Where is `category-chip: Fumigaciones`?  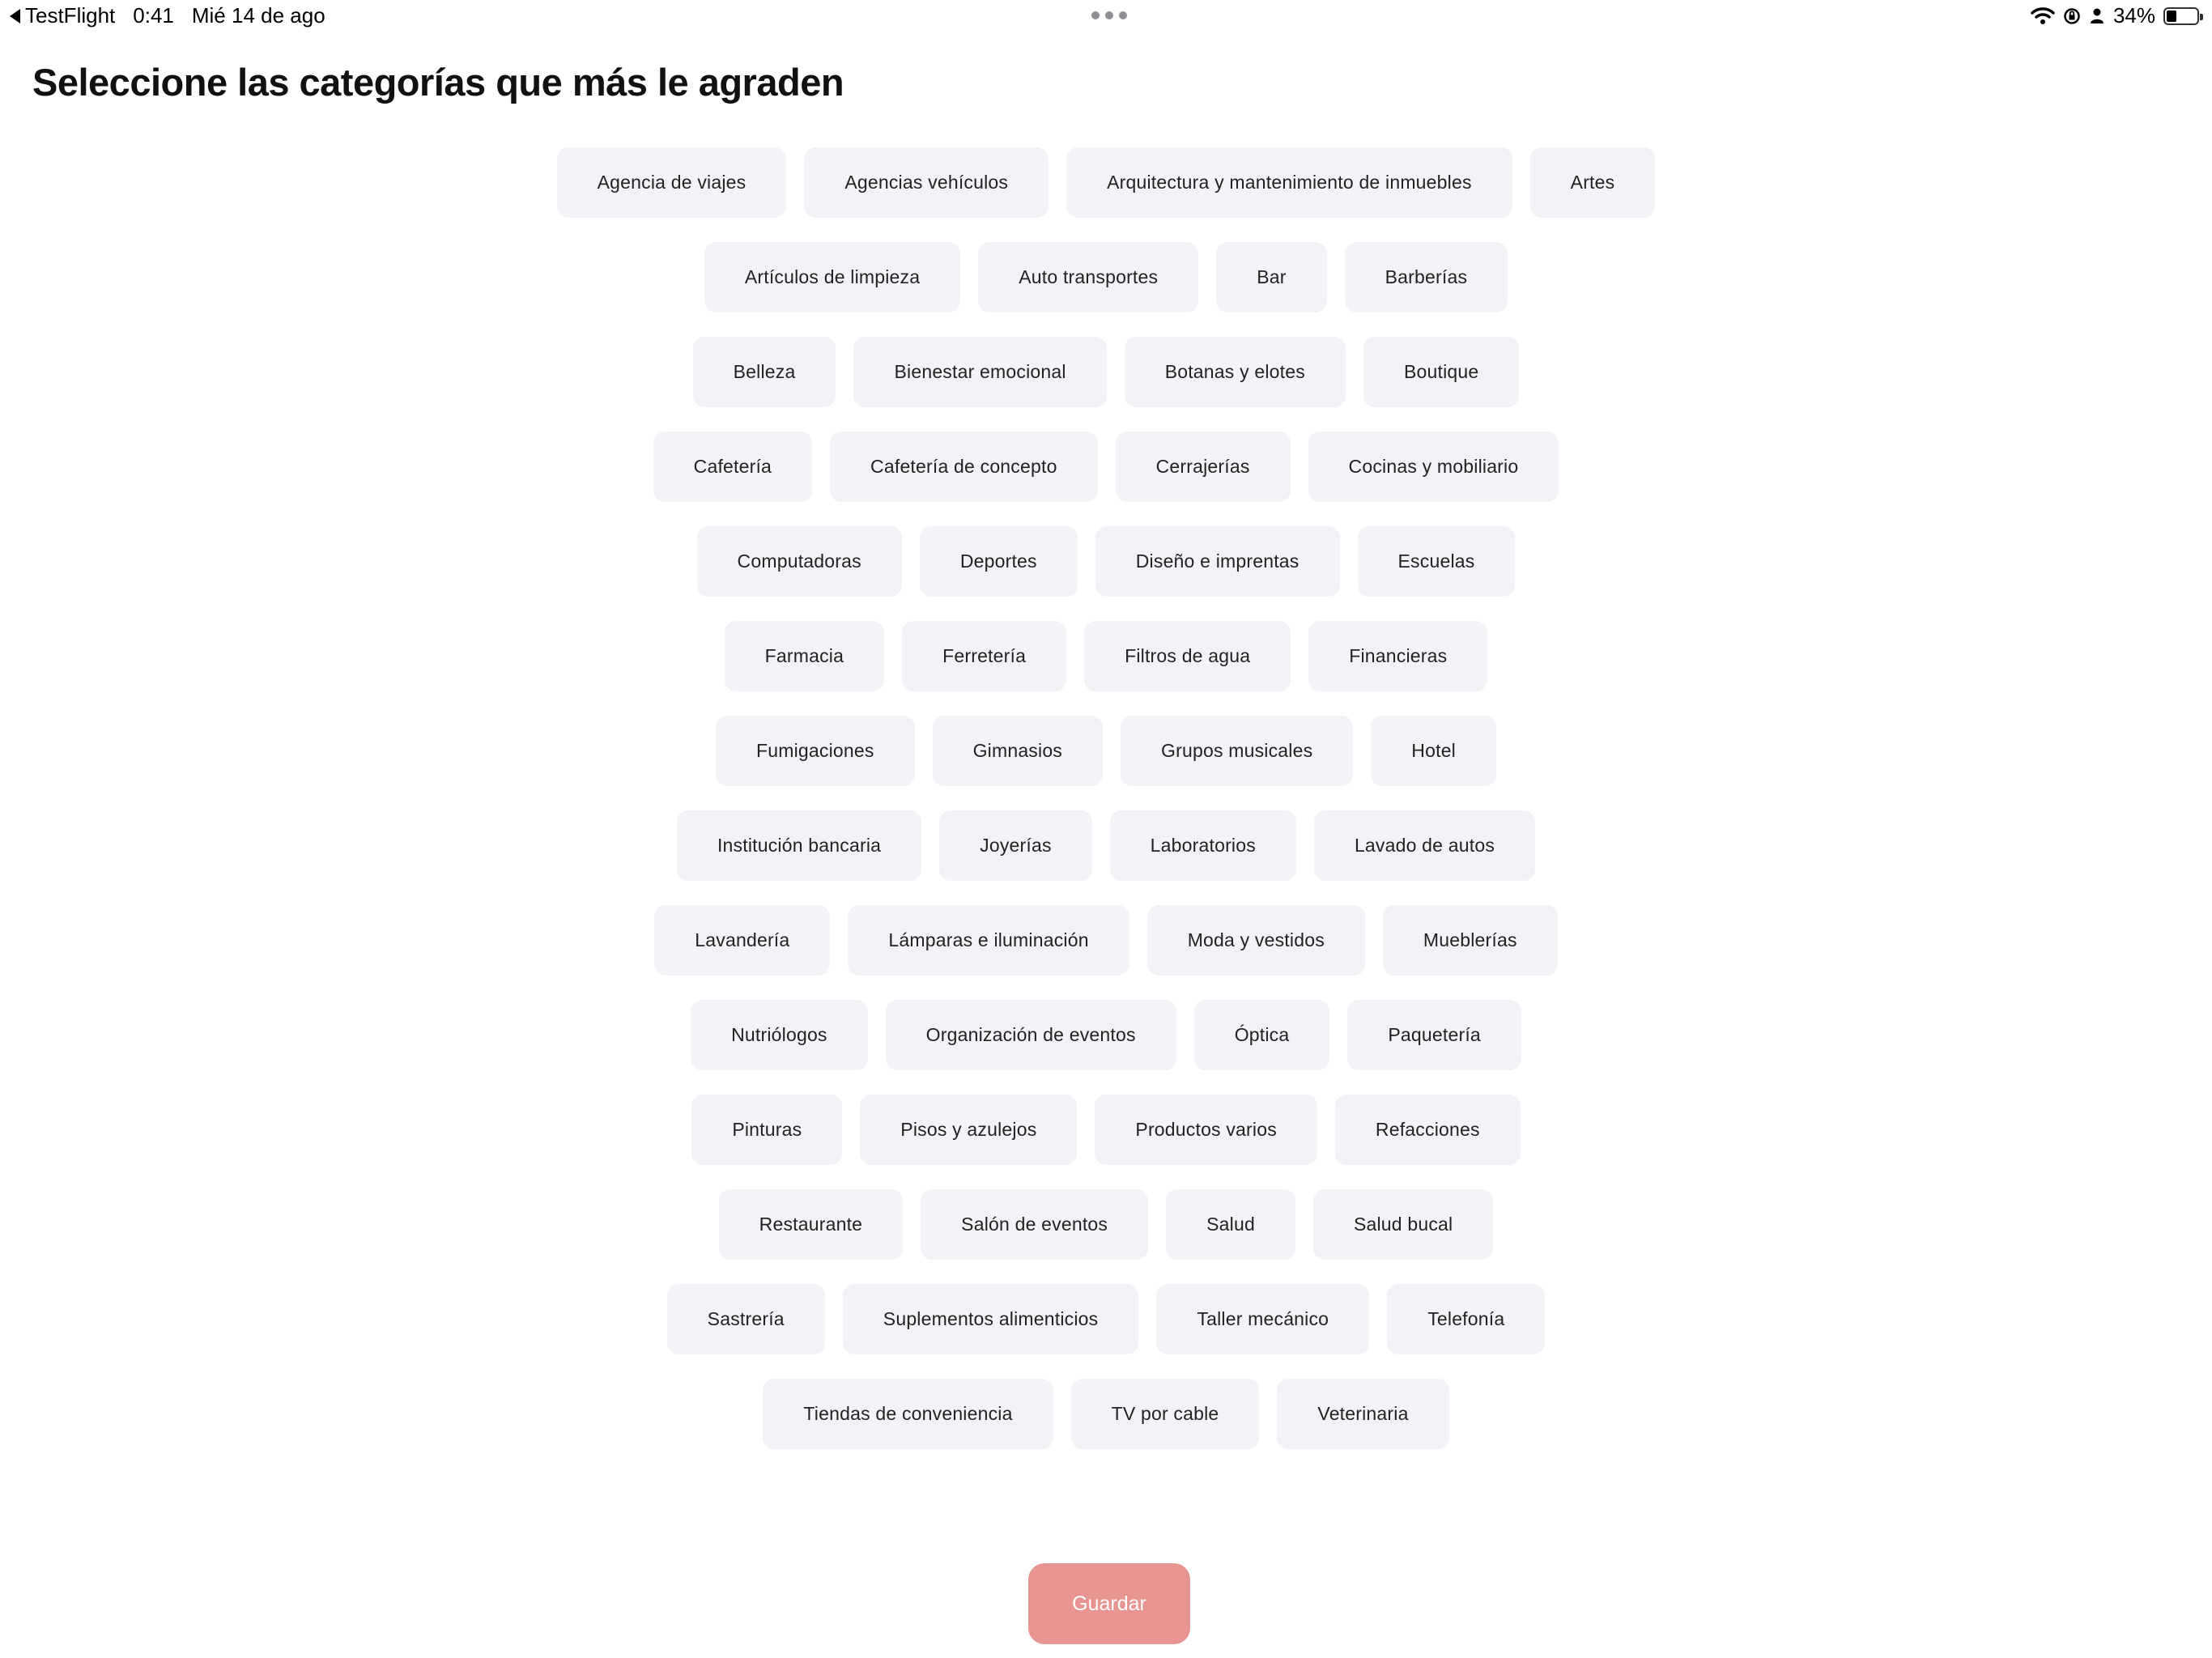 category-chip: Fumigaciones is located at coordinates (815, 751).